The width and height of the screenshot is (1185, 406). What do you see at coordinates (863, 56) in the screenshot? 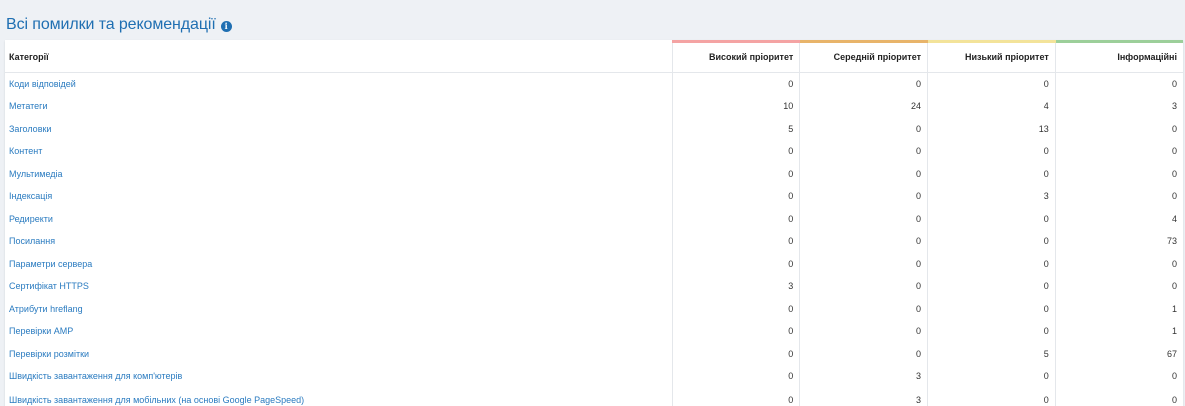
I see `column-header-medium-priority: Середній пріоритет` at bounding box center [863, 56].